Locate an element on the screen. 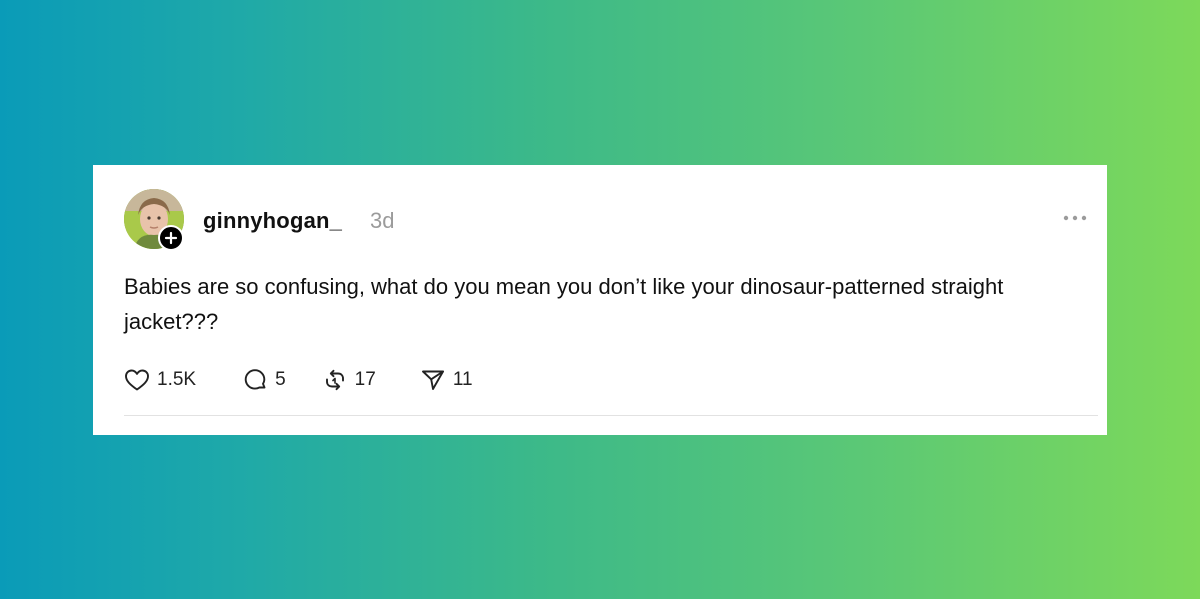  like-button: 1.5K is located at coordinates (160, 380).